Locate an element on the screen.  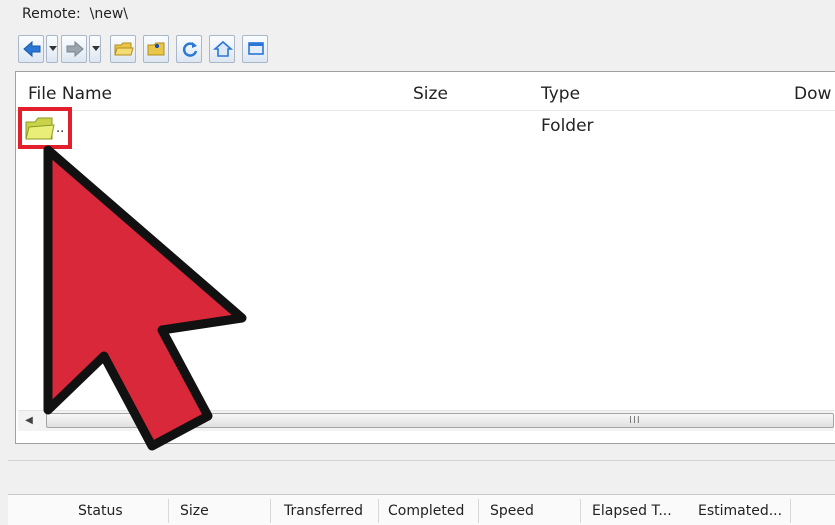
back-button is located at coordinates (31, 49).